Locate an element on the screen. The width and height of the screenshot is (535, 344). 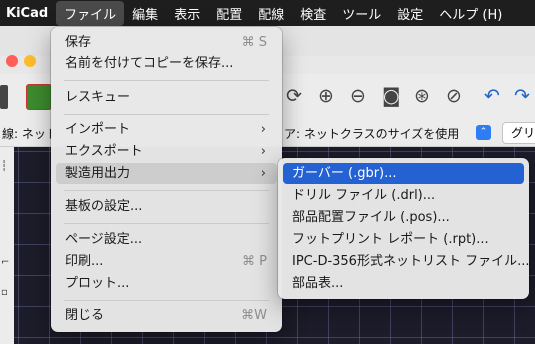
close-window-button is located at coordinates (12, 61).